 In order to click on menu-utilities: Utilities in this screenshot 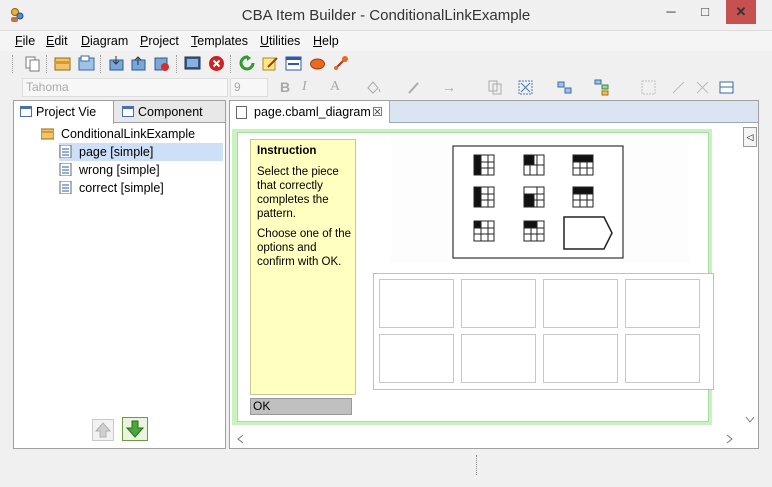, I will do `click(280, 41)`.